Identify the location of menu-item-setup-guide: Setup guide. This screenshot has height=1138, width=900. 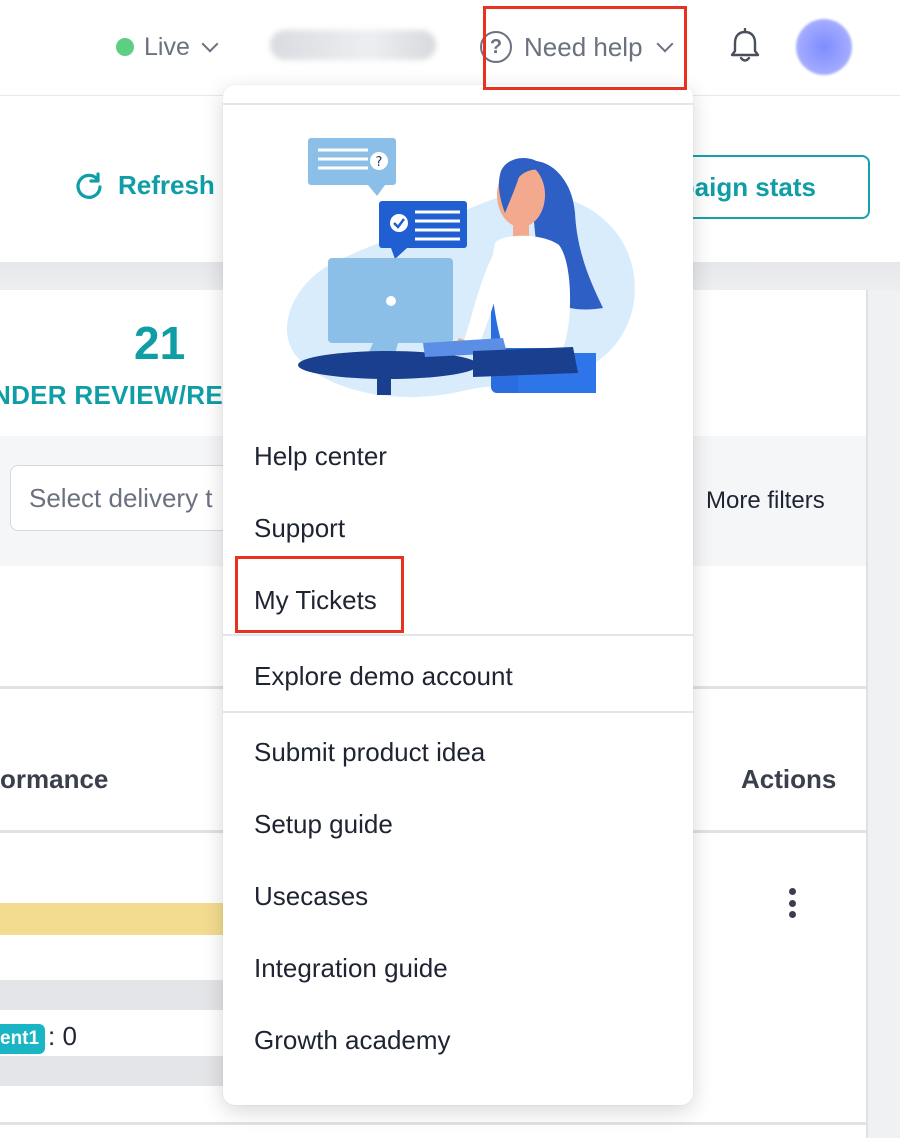
(323, 824).